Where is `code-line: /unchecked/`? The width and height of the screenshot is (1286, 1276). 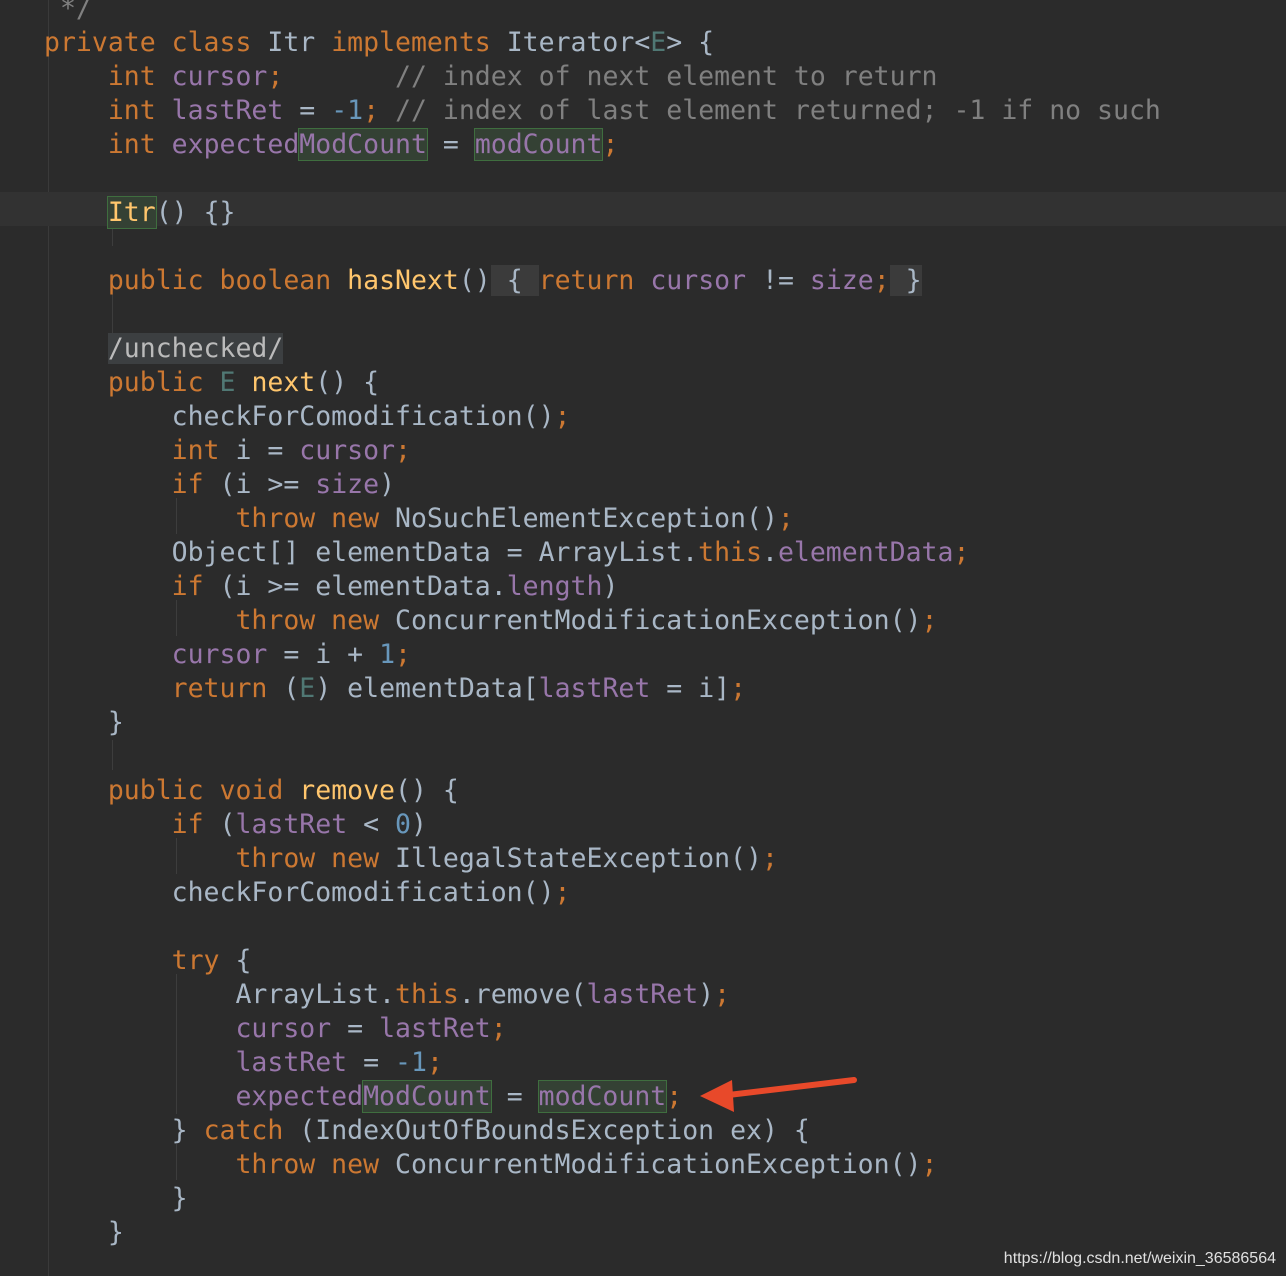
code-line: /unchecked/ is located at coordinates (164, 349).